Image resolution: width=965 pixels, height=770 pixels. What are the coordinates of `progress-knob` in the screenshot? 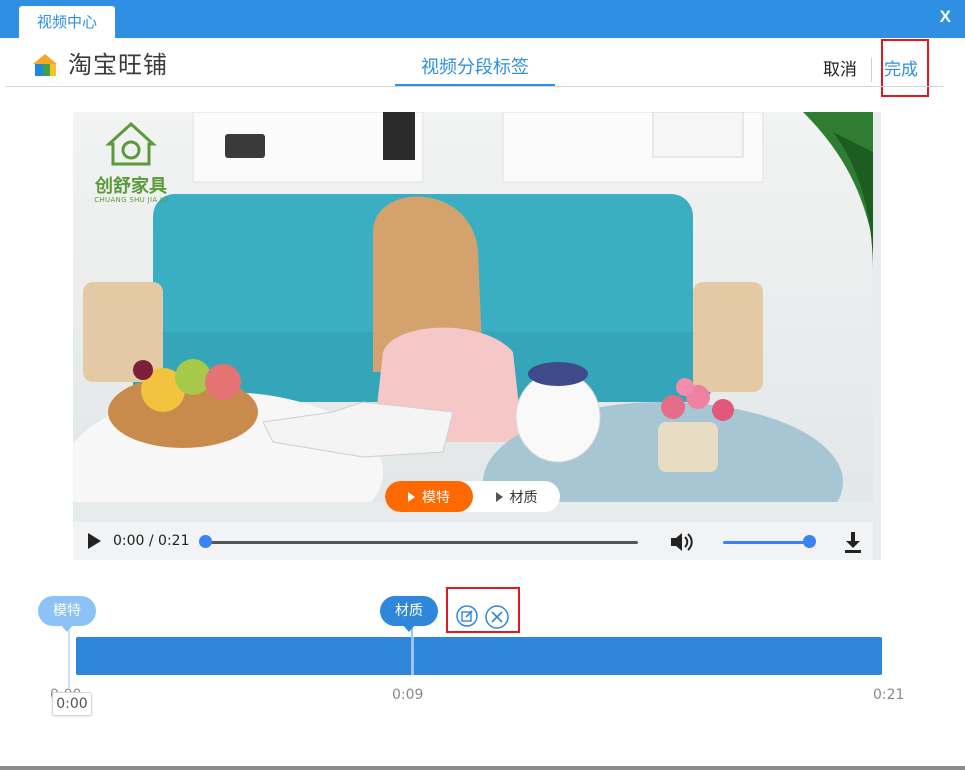 It's located at (205, 541).